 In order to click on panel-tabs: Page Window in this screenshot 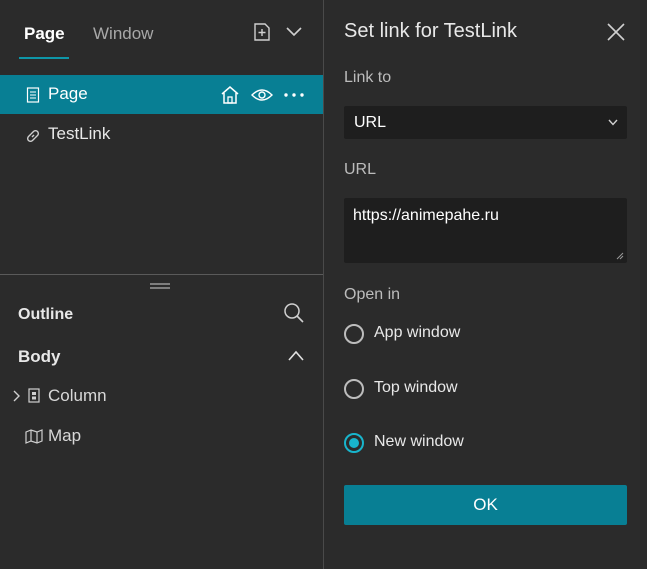, I will do `click(161, 33)`.